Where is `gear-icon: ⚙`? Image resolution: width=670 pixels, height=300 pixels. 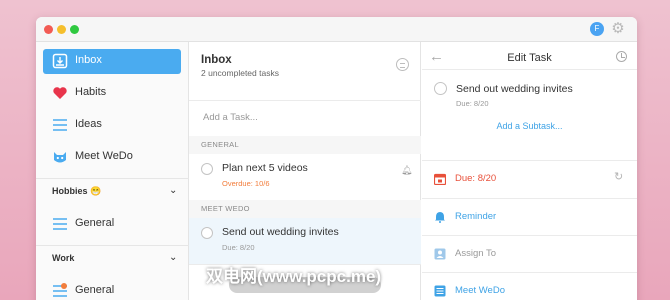
gear-icon: ⚙ is located at coordinates (618, 29).